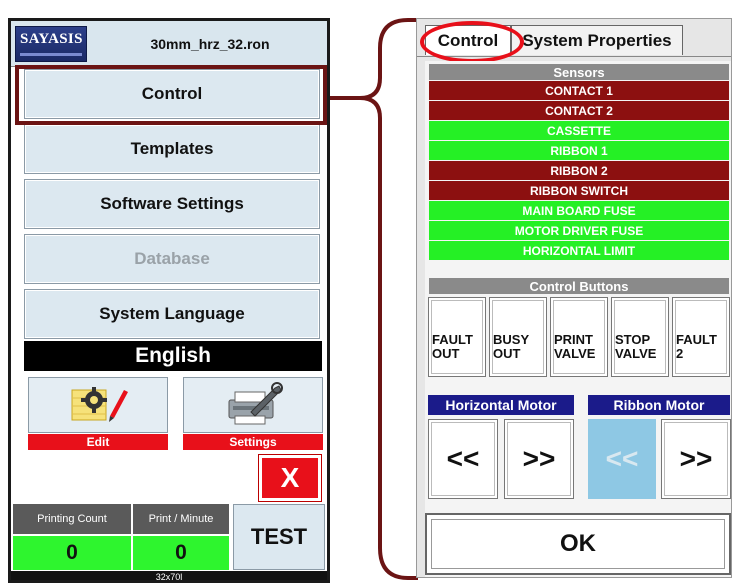  What do you see at coordinates (579, 337) in the screenshot?
I see `print-valve-button: PRINT VALVE` at bounding box center [579, 337].